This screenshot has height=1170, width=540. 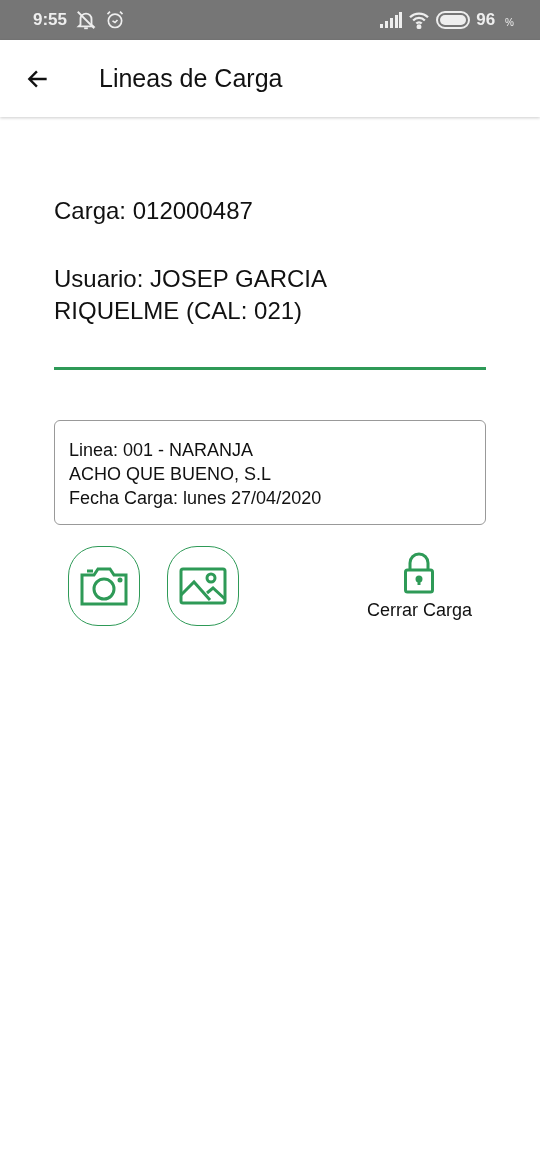 I want to click on card-text: Linea: 001 - NARANJA, so click(x=162, y=450).